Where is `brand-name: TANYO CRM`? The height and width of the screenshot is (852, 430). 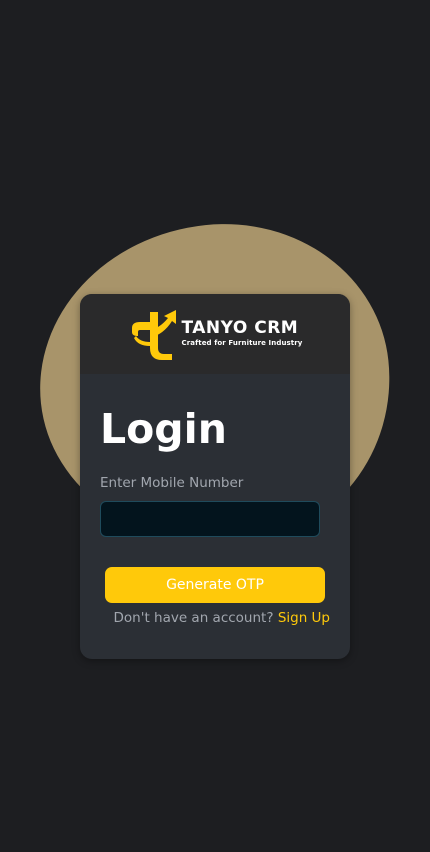 brand-name: TANYO CRM is located at coordinates (240, 328).